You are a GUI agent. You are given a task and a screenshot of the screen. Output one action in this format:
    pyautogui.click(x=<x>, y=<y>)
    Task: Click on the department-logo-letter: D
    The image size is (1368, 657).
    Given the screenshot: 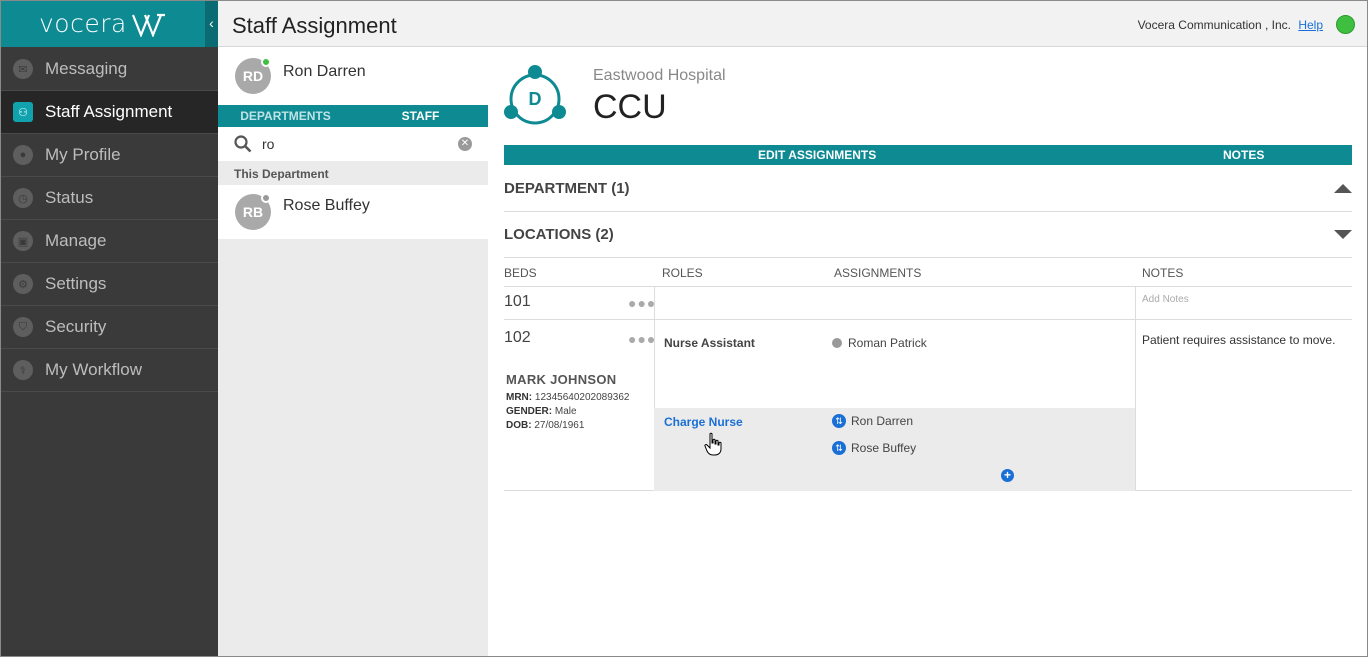 What is the action you would take?
    pyautogui.click(x=535, y=99)
    